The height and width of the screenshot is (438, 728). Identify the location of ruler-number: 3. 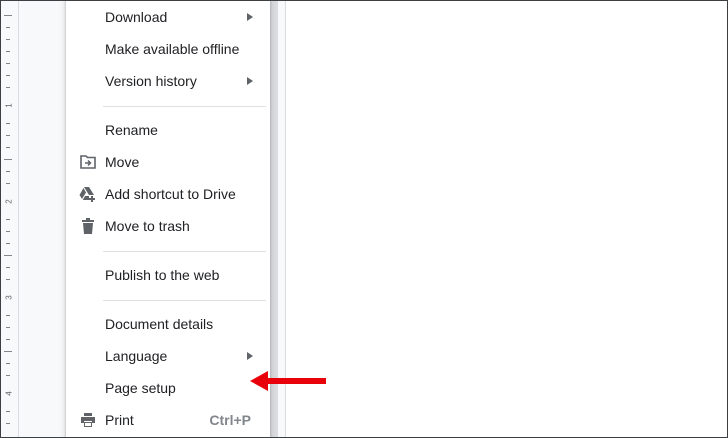
(9, 297).